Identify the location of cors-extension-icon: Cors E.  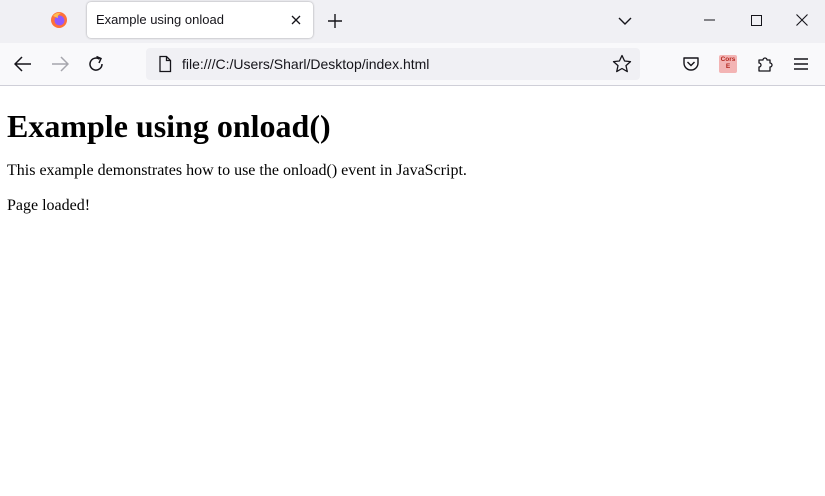
(728, 64).